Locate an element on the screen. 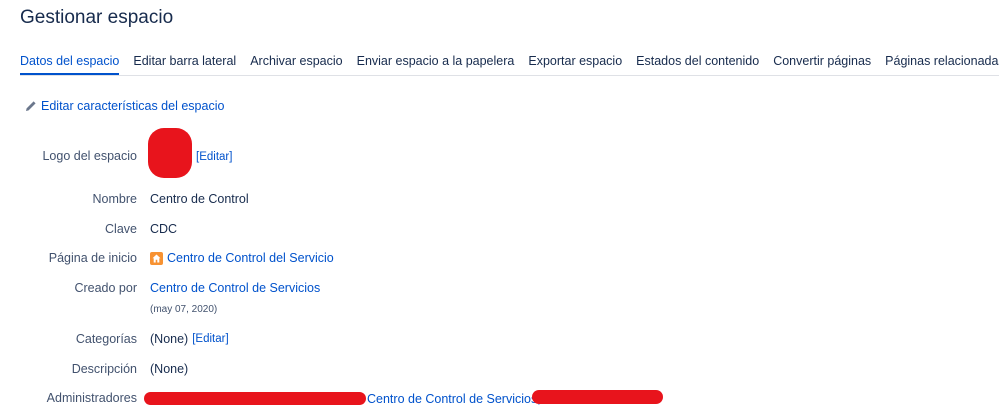 Image resolution: width=999 pixels, height=419 pixels. edit-space-properties-link: Editar características del espacio is located at coordinates (124, 106).